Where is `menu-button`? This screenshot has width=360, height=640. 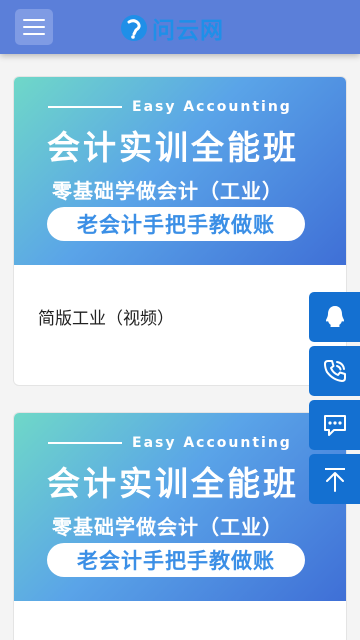 menu-button is located at coordinates (34, 27).